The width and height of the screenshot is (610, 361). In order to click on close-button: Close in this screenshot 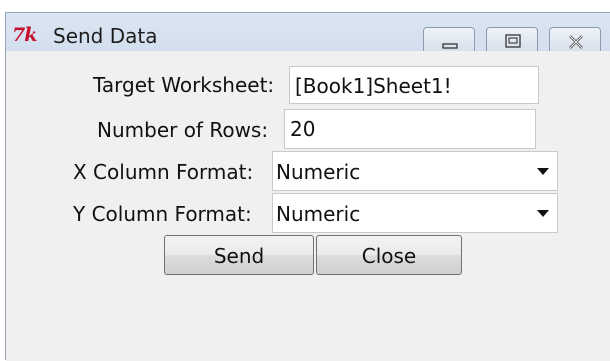, I will do `click(389, 255)`.